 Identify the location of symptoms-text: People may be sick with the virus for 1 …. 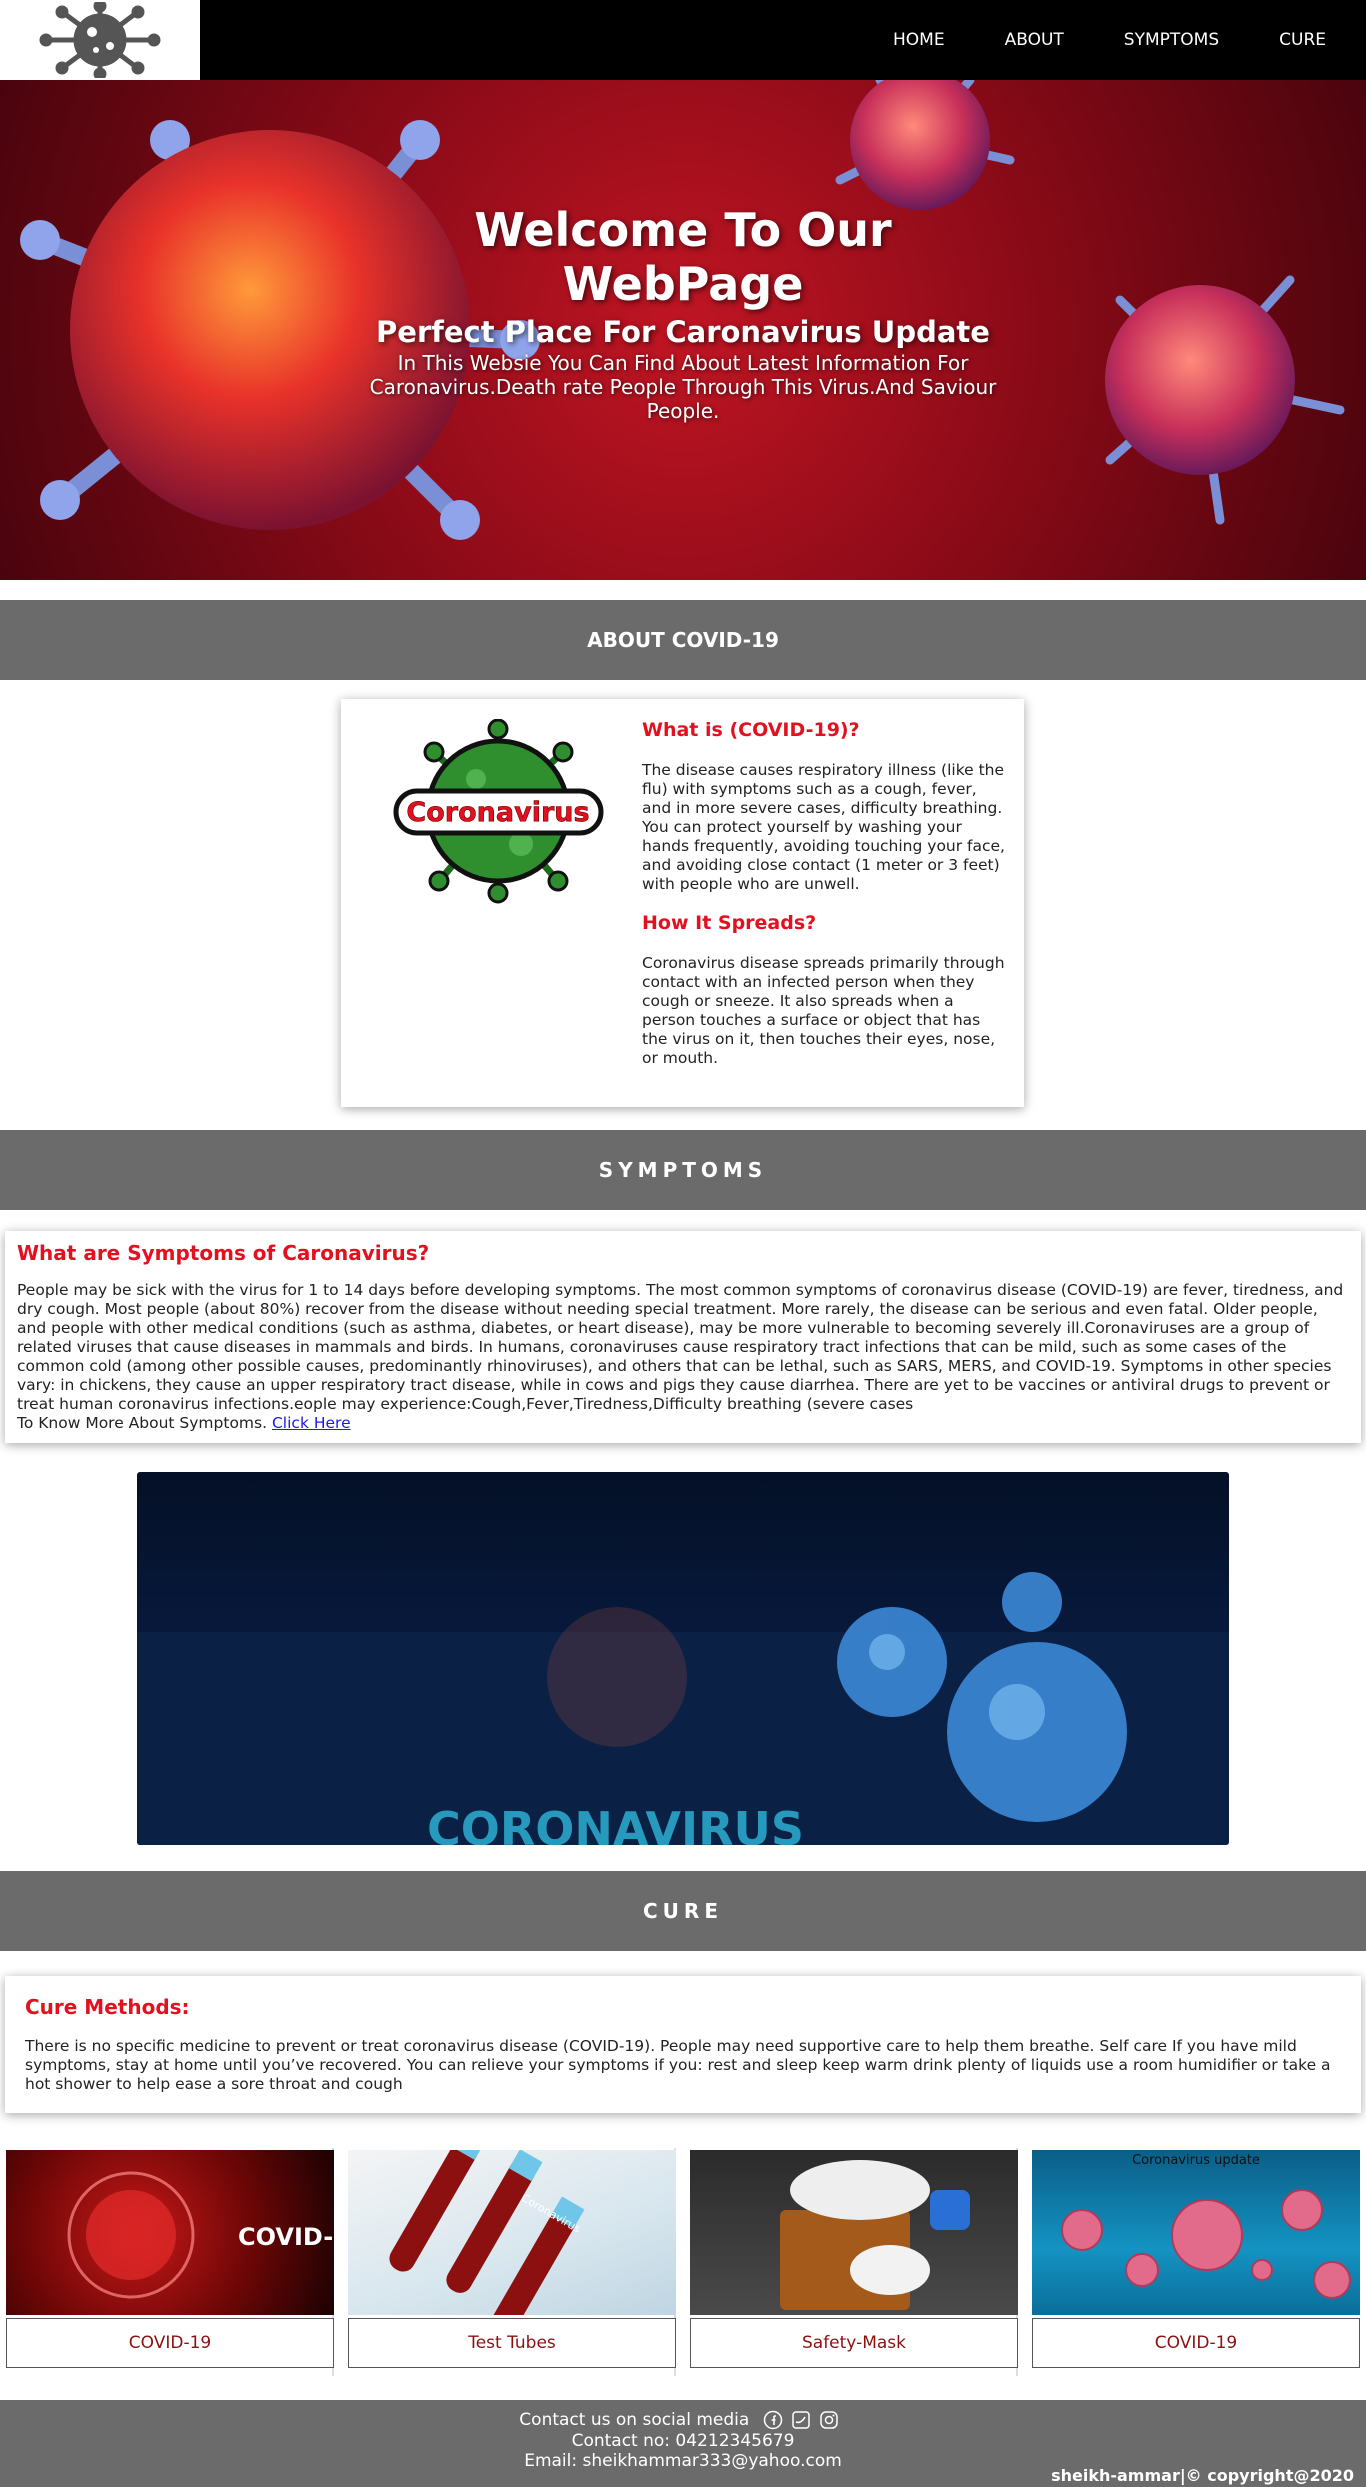
(680, 1347).